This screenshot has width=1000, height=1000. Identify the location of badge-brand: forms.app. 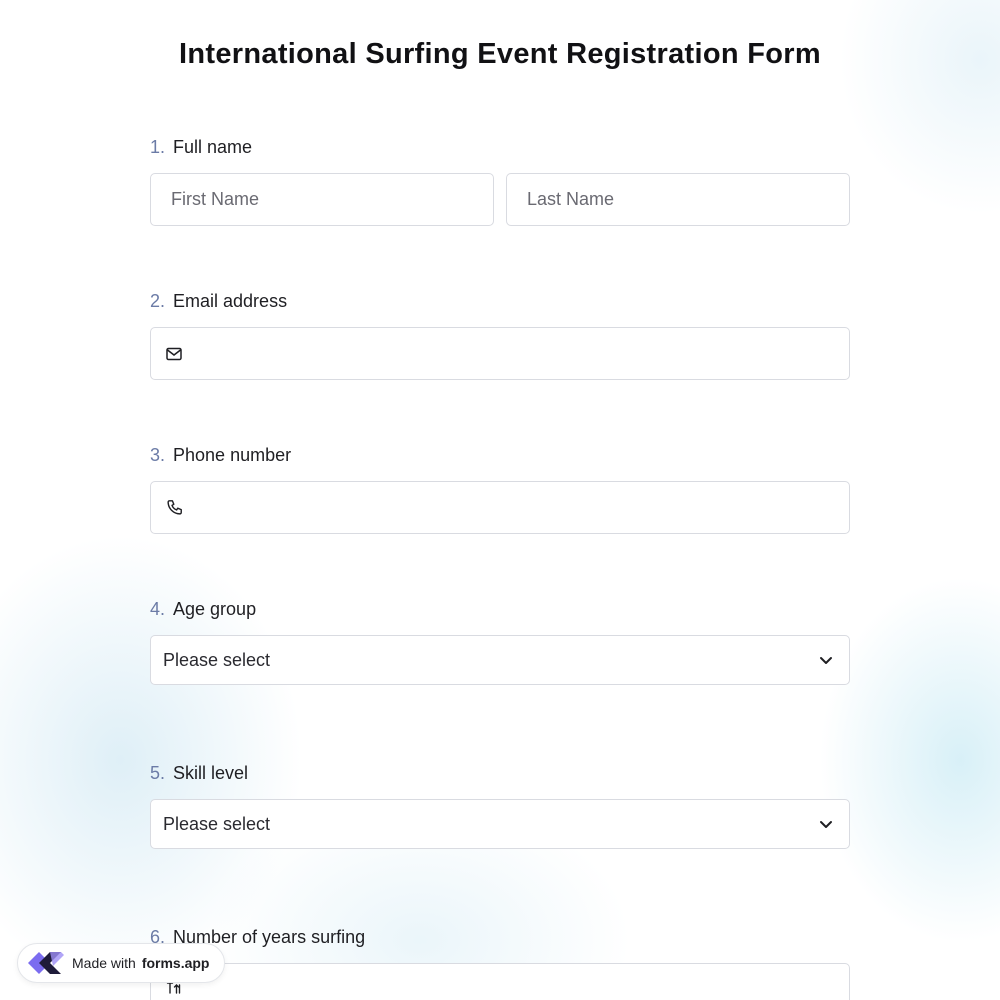
(175, 963).